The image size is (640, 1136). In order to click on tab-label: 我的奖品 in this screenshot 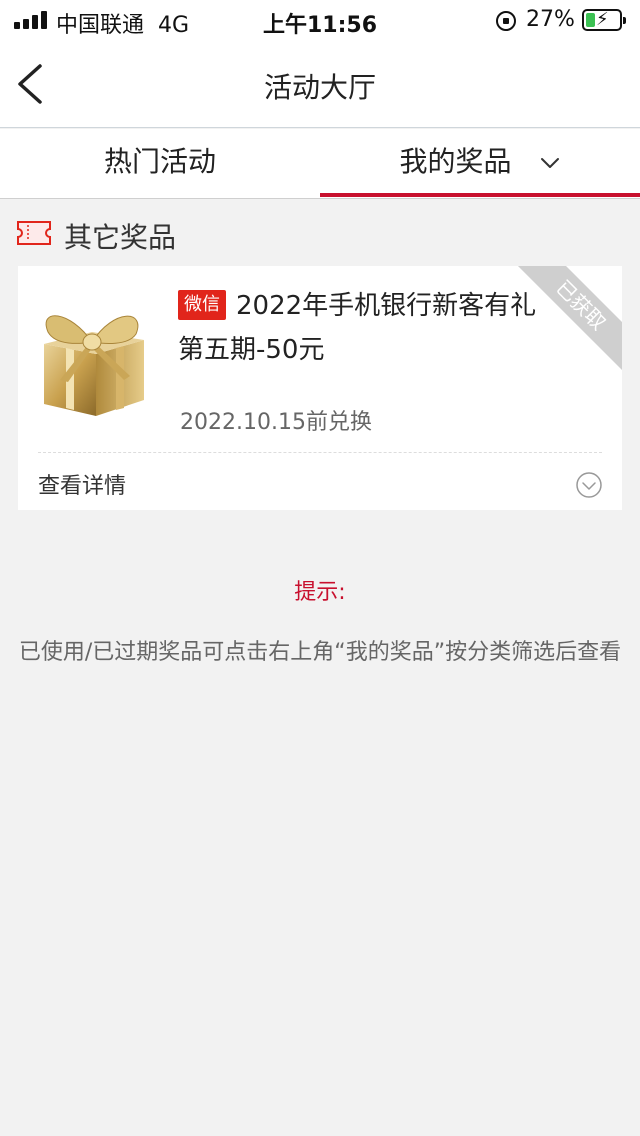, I will do `click(455, 161)`.